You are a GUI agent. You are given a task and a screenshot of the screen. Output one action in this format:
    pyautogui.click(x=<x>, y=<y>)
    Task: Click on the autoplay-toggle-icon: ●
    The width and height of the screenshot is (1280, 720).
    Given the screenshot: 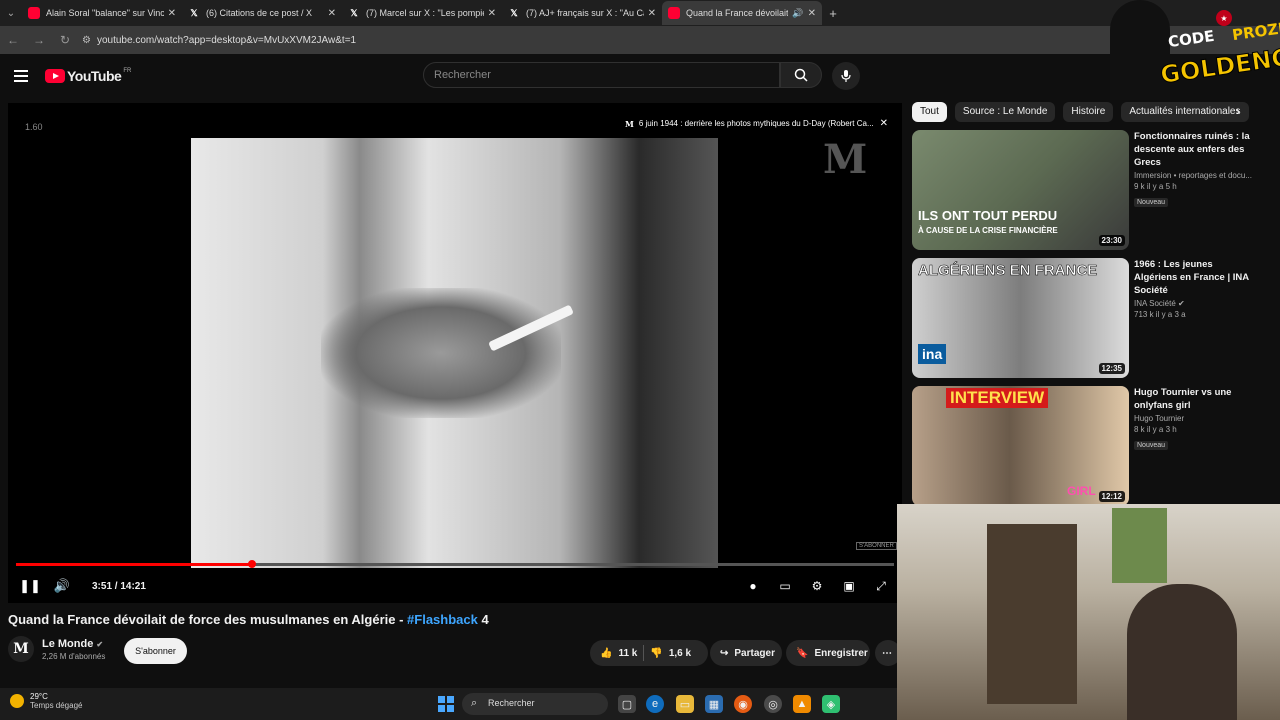 What is the action you would take?
    pyautogui.click(x=753, y=586)
    